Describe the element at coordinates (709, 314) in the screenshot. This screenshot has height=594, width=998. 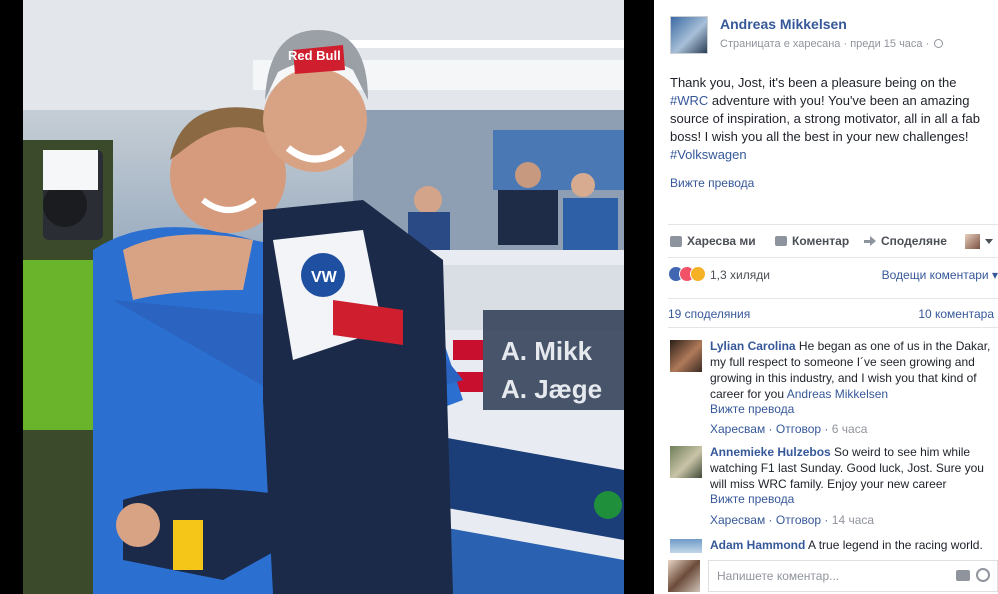
I see `shares-count-link: 19 споделяния` at that location.